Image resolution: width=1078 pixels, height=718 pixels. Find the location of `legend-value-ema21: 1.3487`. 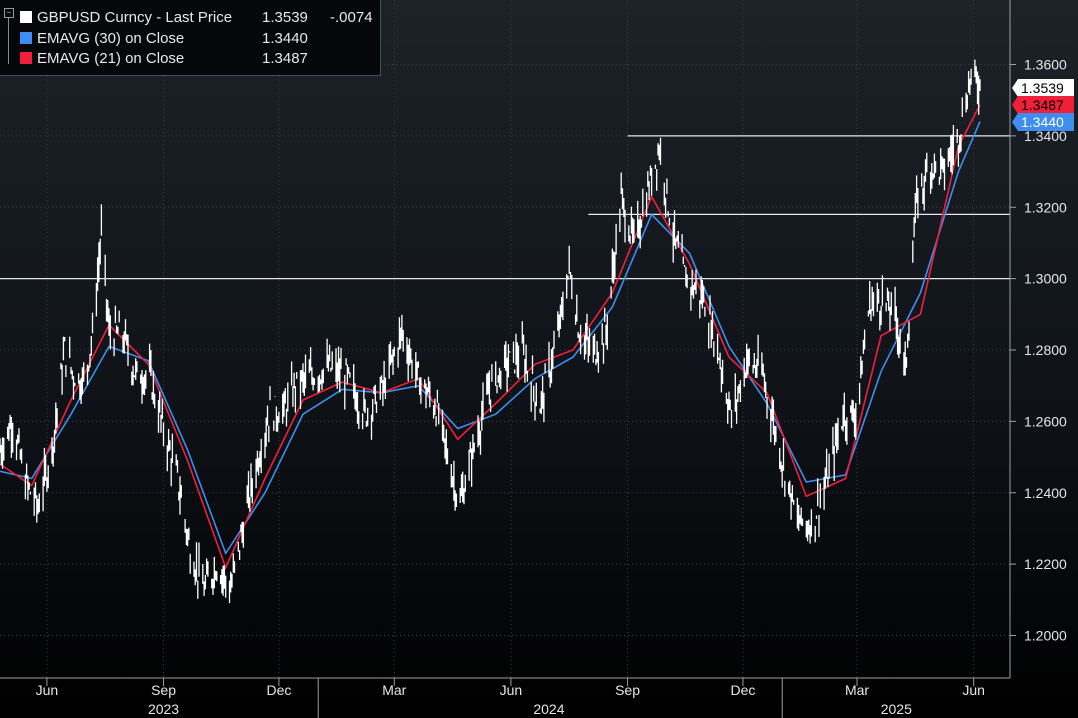

legend-value-ema21: 1.3487 is located at coordinates (285, 58).